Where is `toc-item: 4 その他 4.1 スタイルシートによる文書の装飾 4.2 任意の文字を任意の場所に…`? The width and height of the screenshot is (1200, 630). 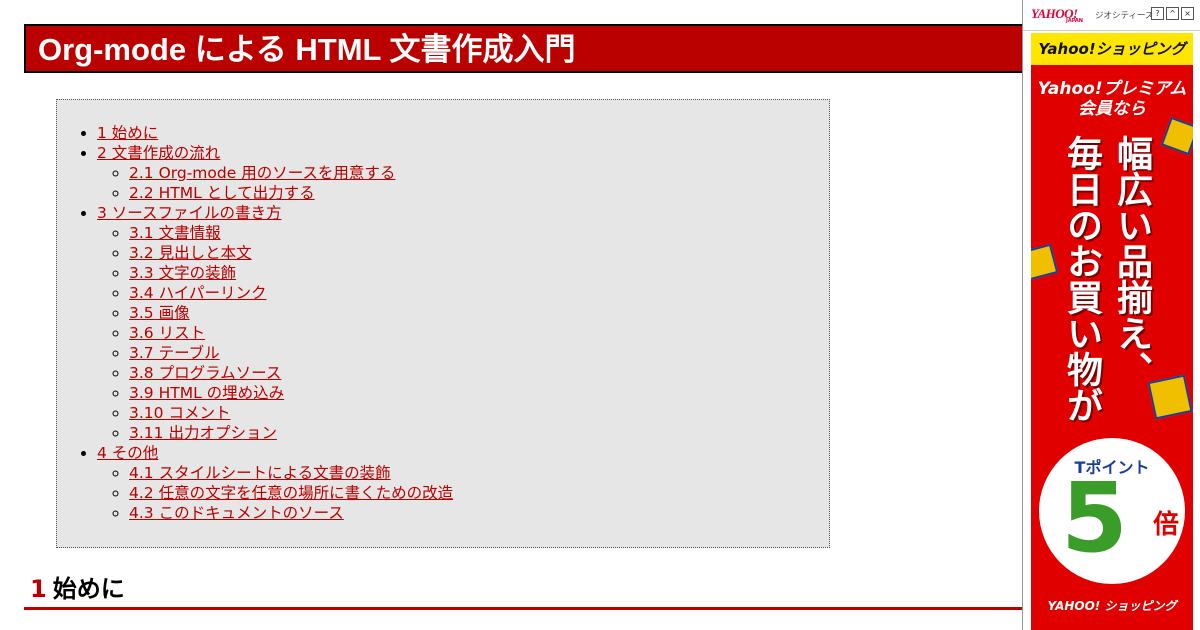
toc-item: 4 その他 4.1 スタイルシートによる文書の装飾 4.2 任意の文字を任意の場所に… is located at coordinates (463, 483).